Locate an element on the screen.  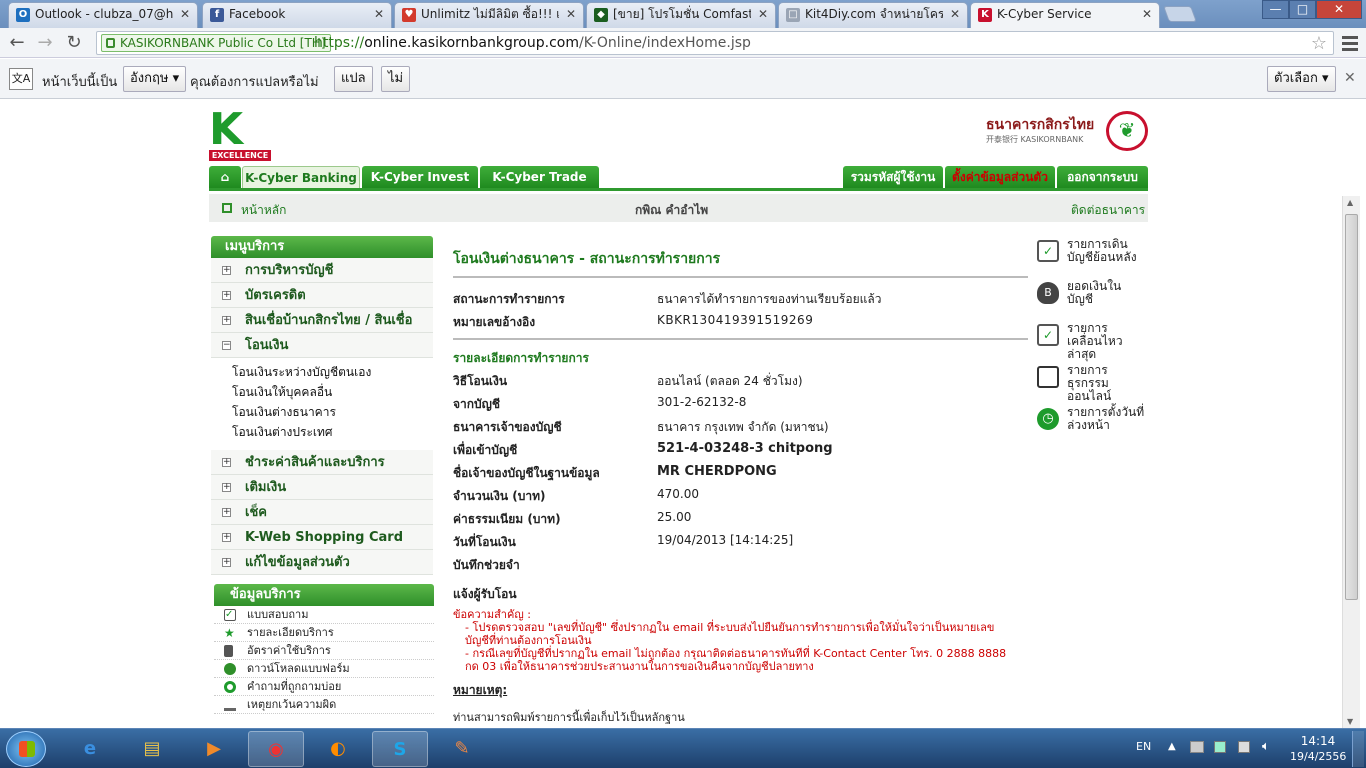
submenu-international: โอนเงินต่างประเทศ is located at coordinates (322, 432).